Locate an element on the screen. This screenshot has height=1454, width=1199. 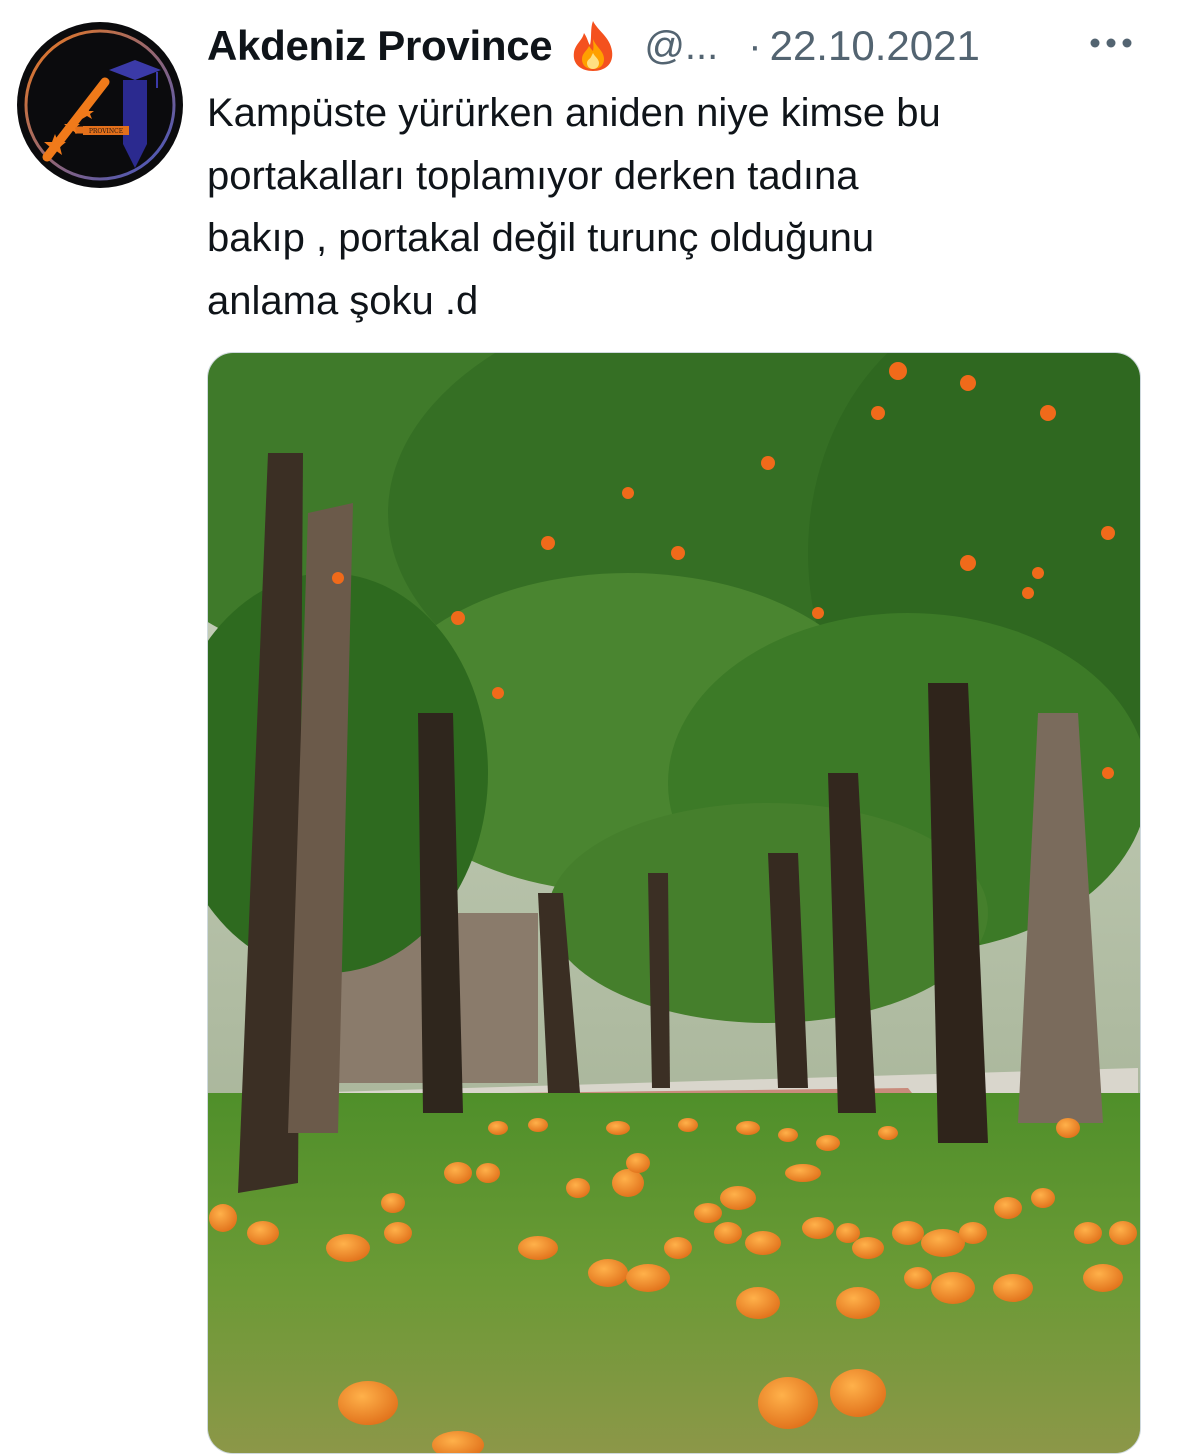
tweet-text-line: Kampüste yürürken aniden niye kimse bu is located at coordinates (574, 113).